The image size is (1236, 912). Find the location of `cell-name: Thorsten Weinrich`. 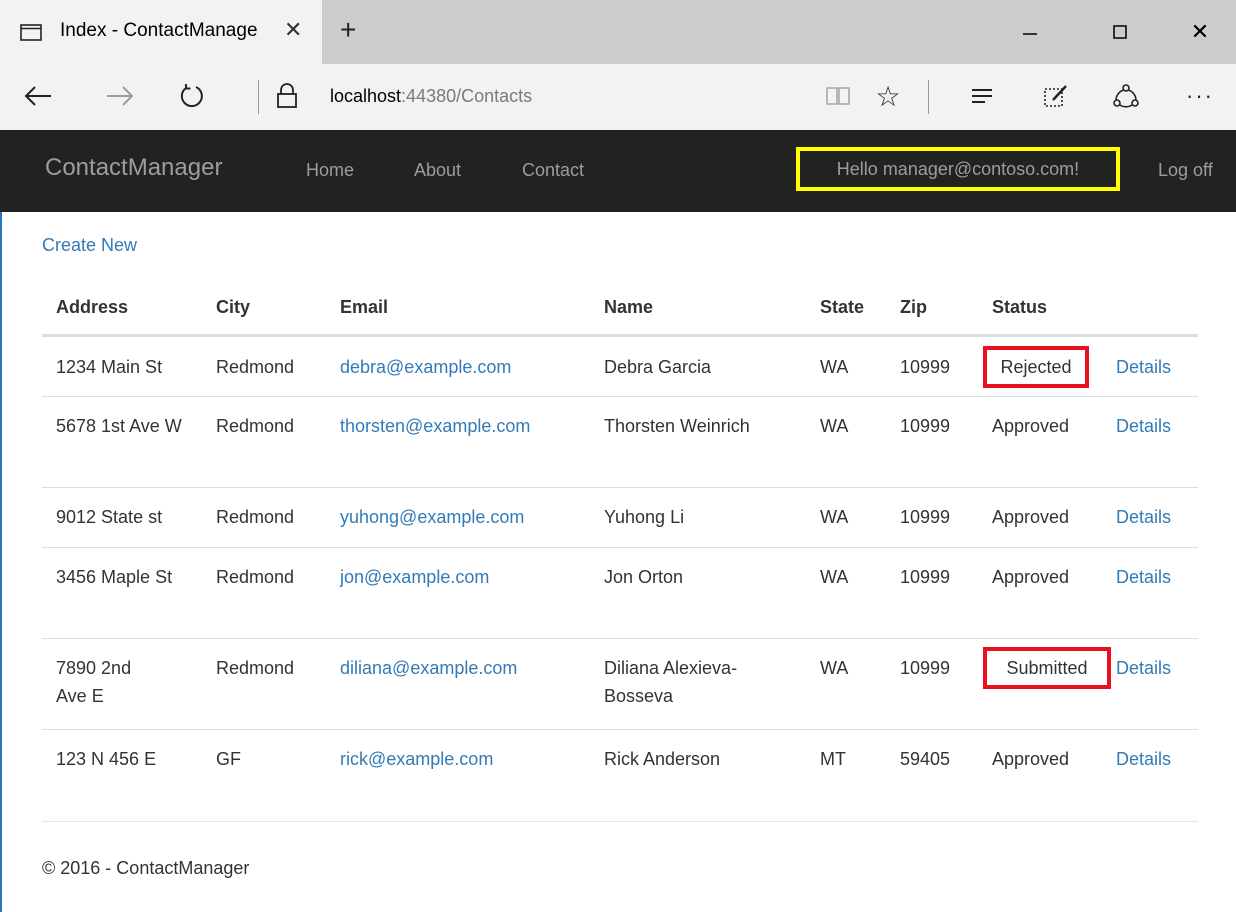

cell-name: Thorsten Weinrich is located at coordinates (677, 426).